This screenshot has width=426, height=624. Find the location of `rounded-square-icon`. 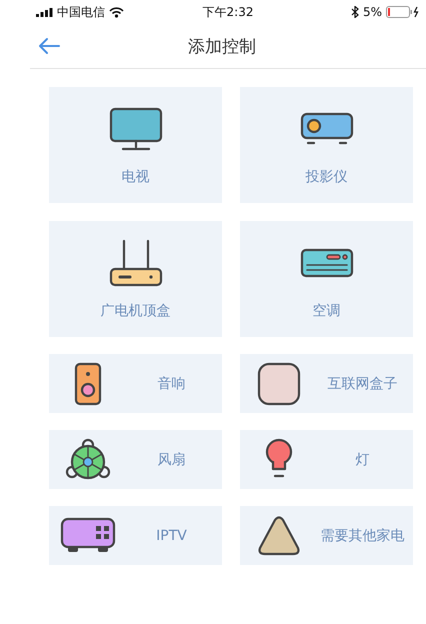

rounded-square-icon is located at coordinates (279, 384).